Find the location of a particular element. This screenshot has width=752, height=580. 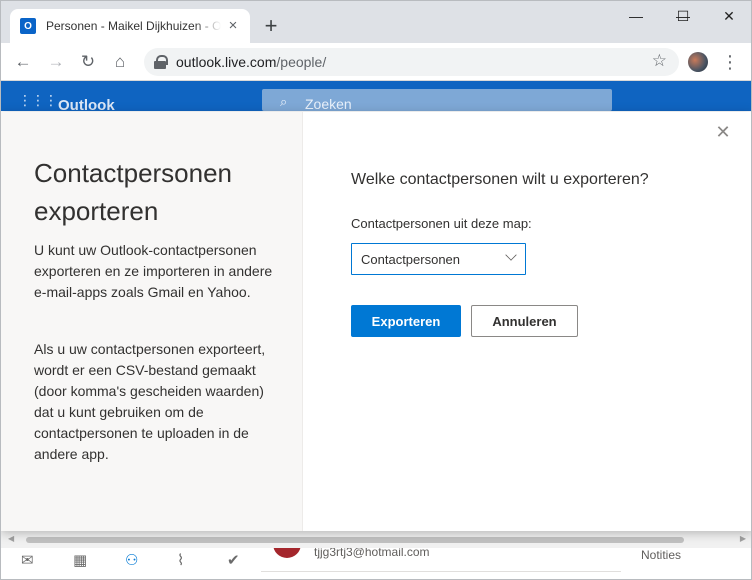

chevron-down-icon is located at coordinates (511, 255).